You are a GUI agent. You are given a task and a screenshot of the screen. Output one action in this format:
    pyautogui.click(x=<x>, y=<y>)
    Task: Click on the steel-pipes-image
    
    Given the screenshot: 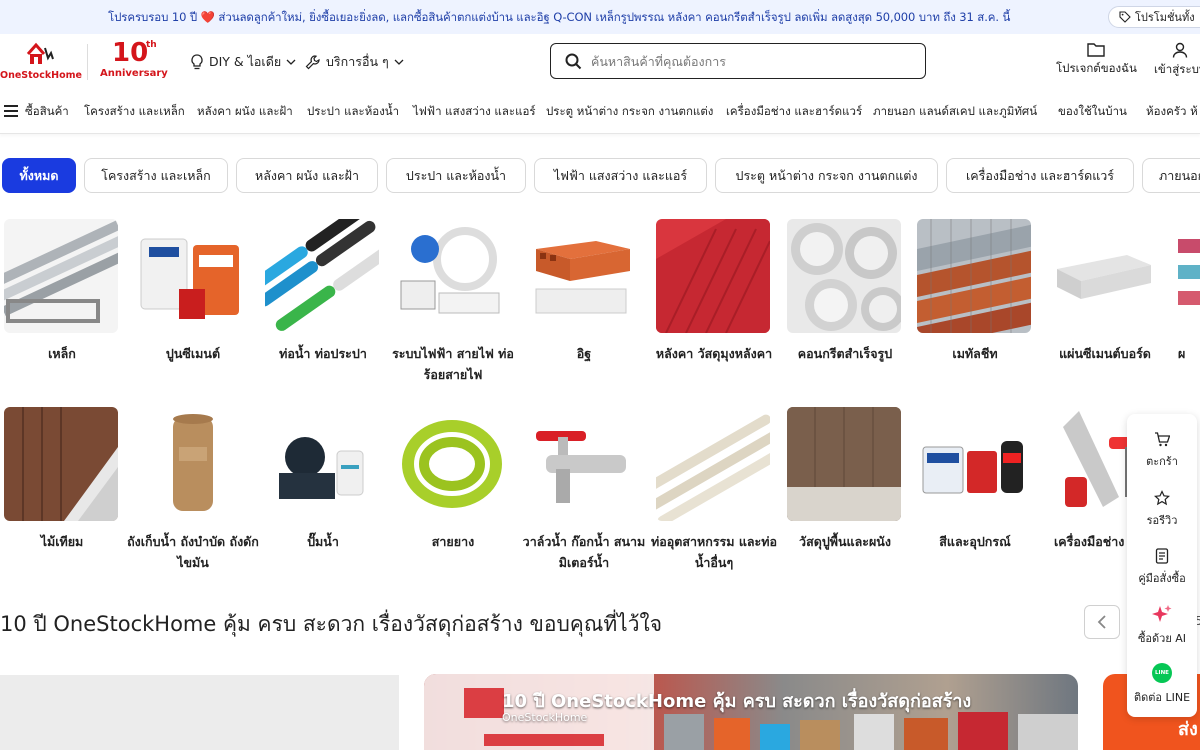 What is the action you would take?
    pyautogui.click(x=61, y=276)
    